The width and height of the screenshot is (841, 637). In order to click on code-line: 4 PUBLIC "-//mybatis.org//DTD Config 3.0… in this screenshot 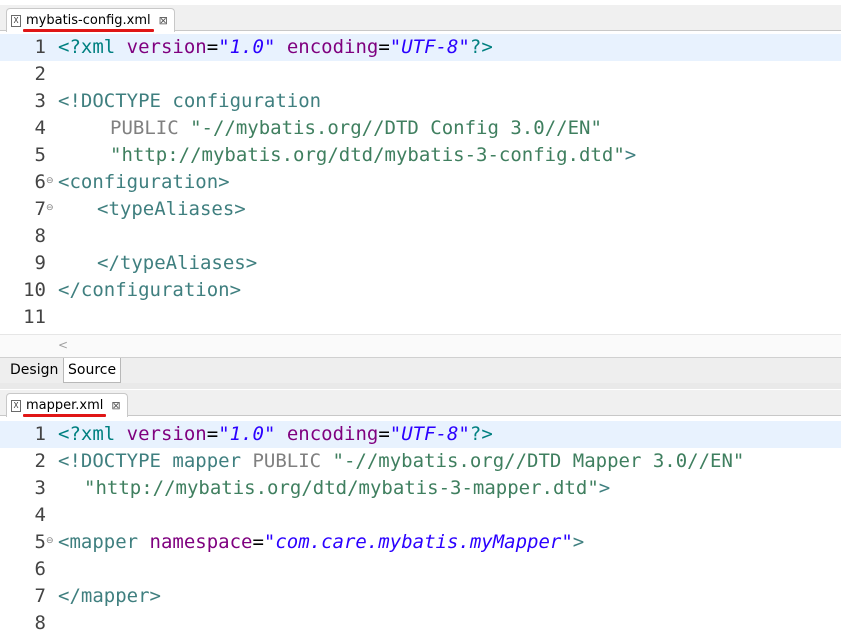, I will do `click(420, 128)`.